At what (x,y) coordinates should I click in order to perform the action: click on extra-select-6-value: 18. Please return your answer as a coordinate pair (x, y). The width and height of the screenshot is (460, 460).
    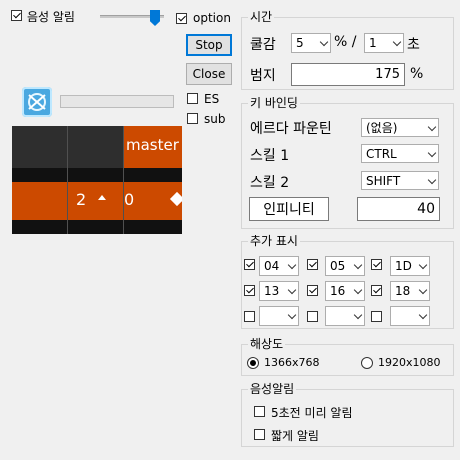
    Looking at the image, I should click on (403, 291).